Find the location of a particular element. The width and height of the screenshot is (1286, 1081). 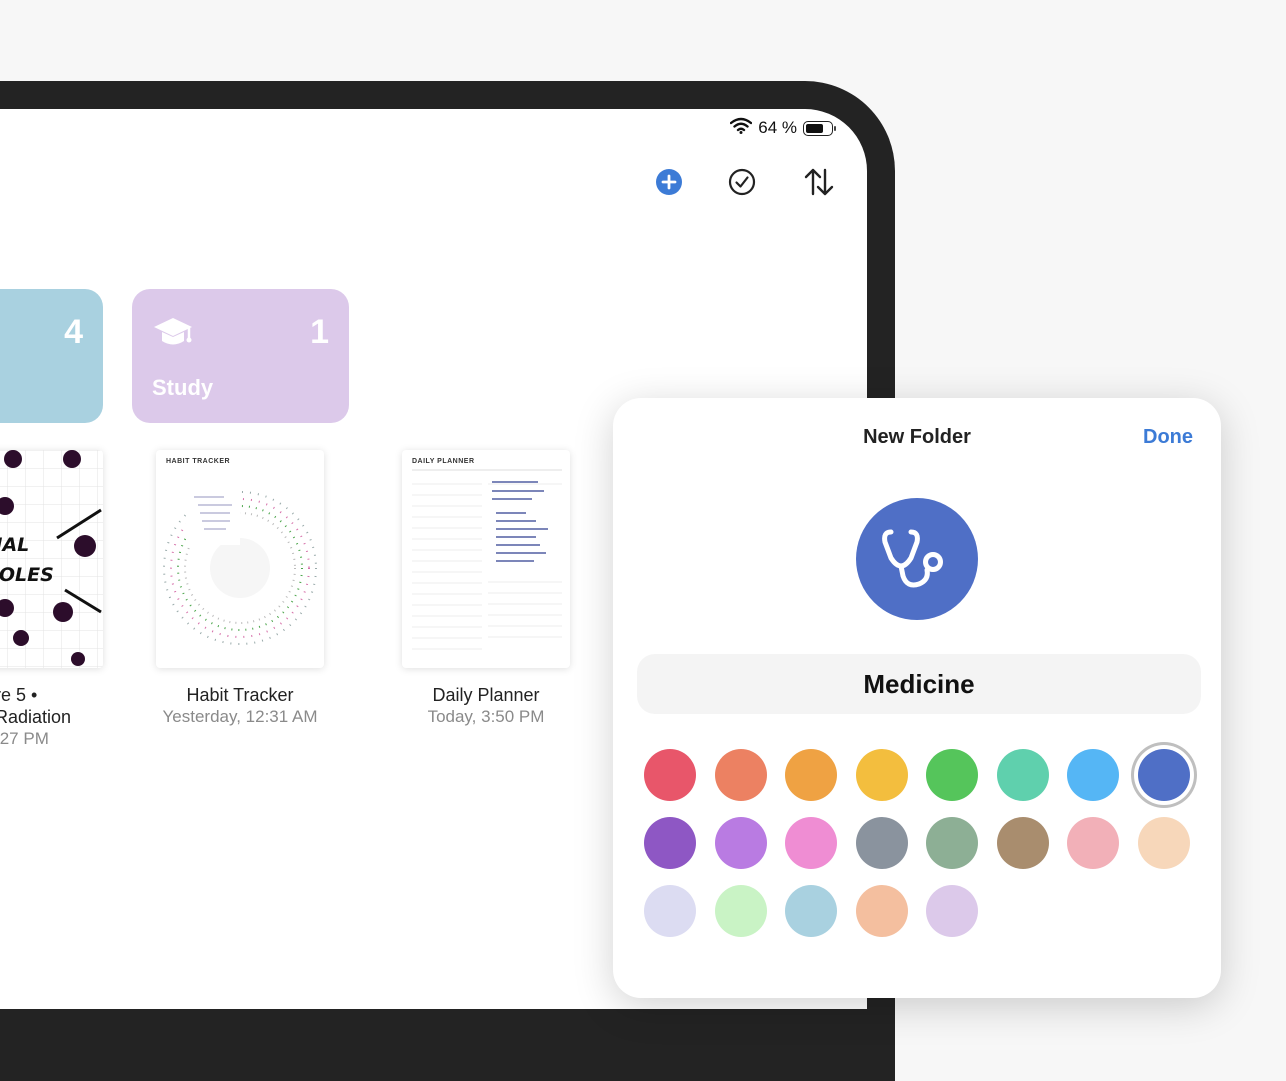

graduation-cap-icon is located at coordinates (173, 335).